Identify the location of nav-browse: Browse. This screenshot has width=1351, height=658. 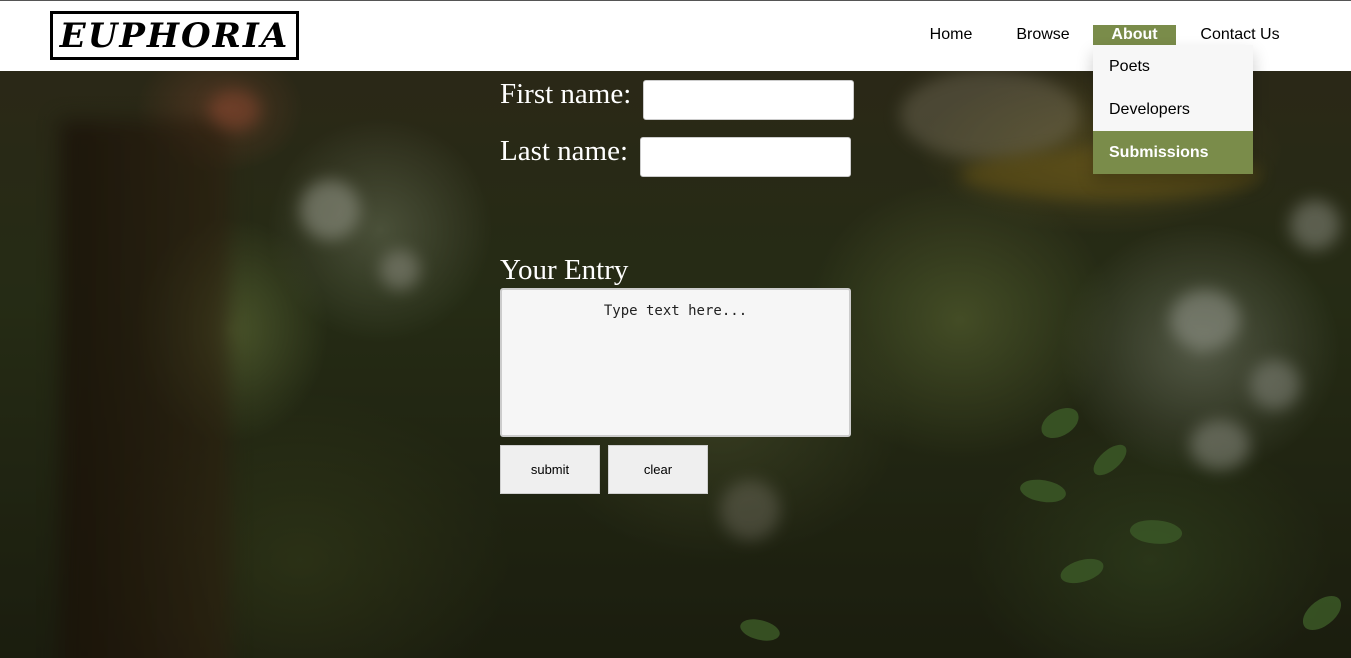
(1043, 35).